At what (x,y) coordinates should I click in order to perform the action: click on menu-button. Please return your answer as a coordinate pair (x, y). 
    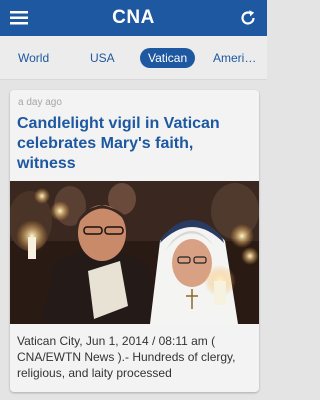
    Looking at the image, I should click on (19, 18).